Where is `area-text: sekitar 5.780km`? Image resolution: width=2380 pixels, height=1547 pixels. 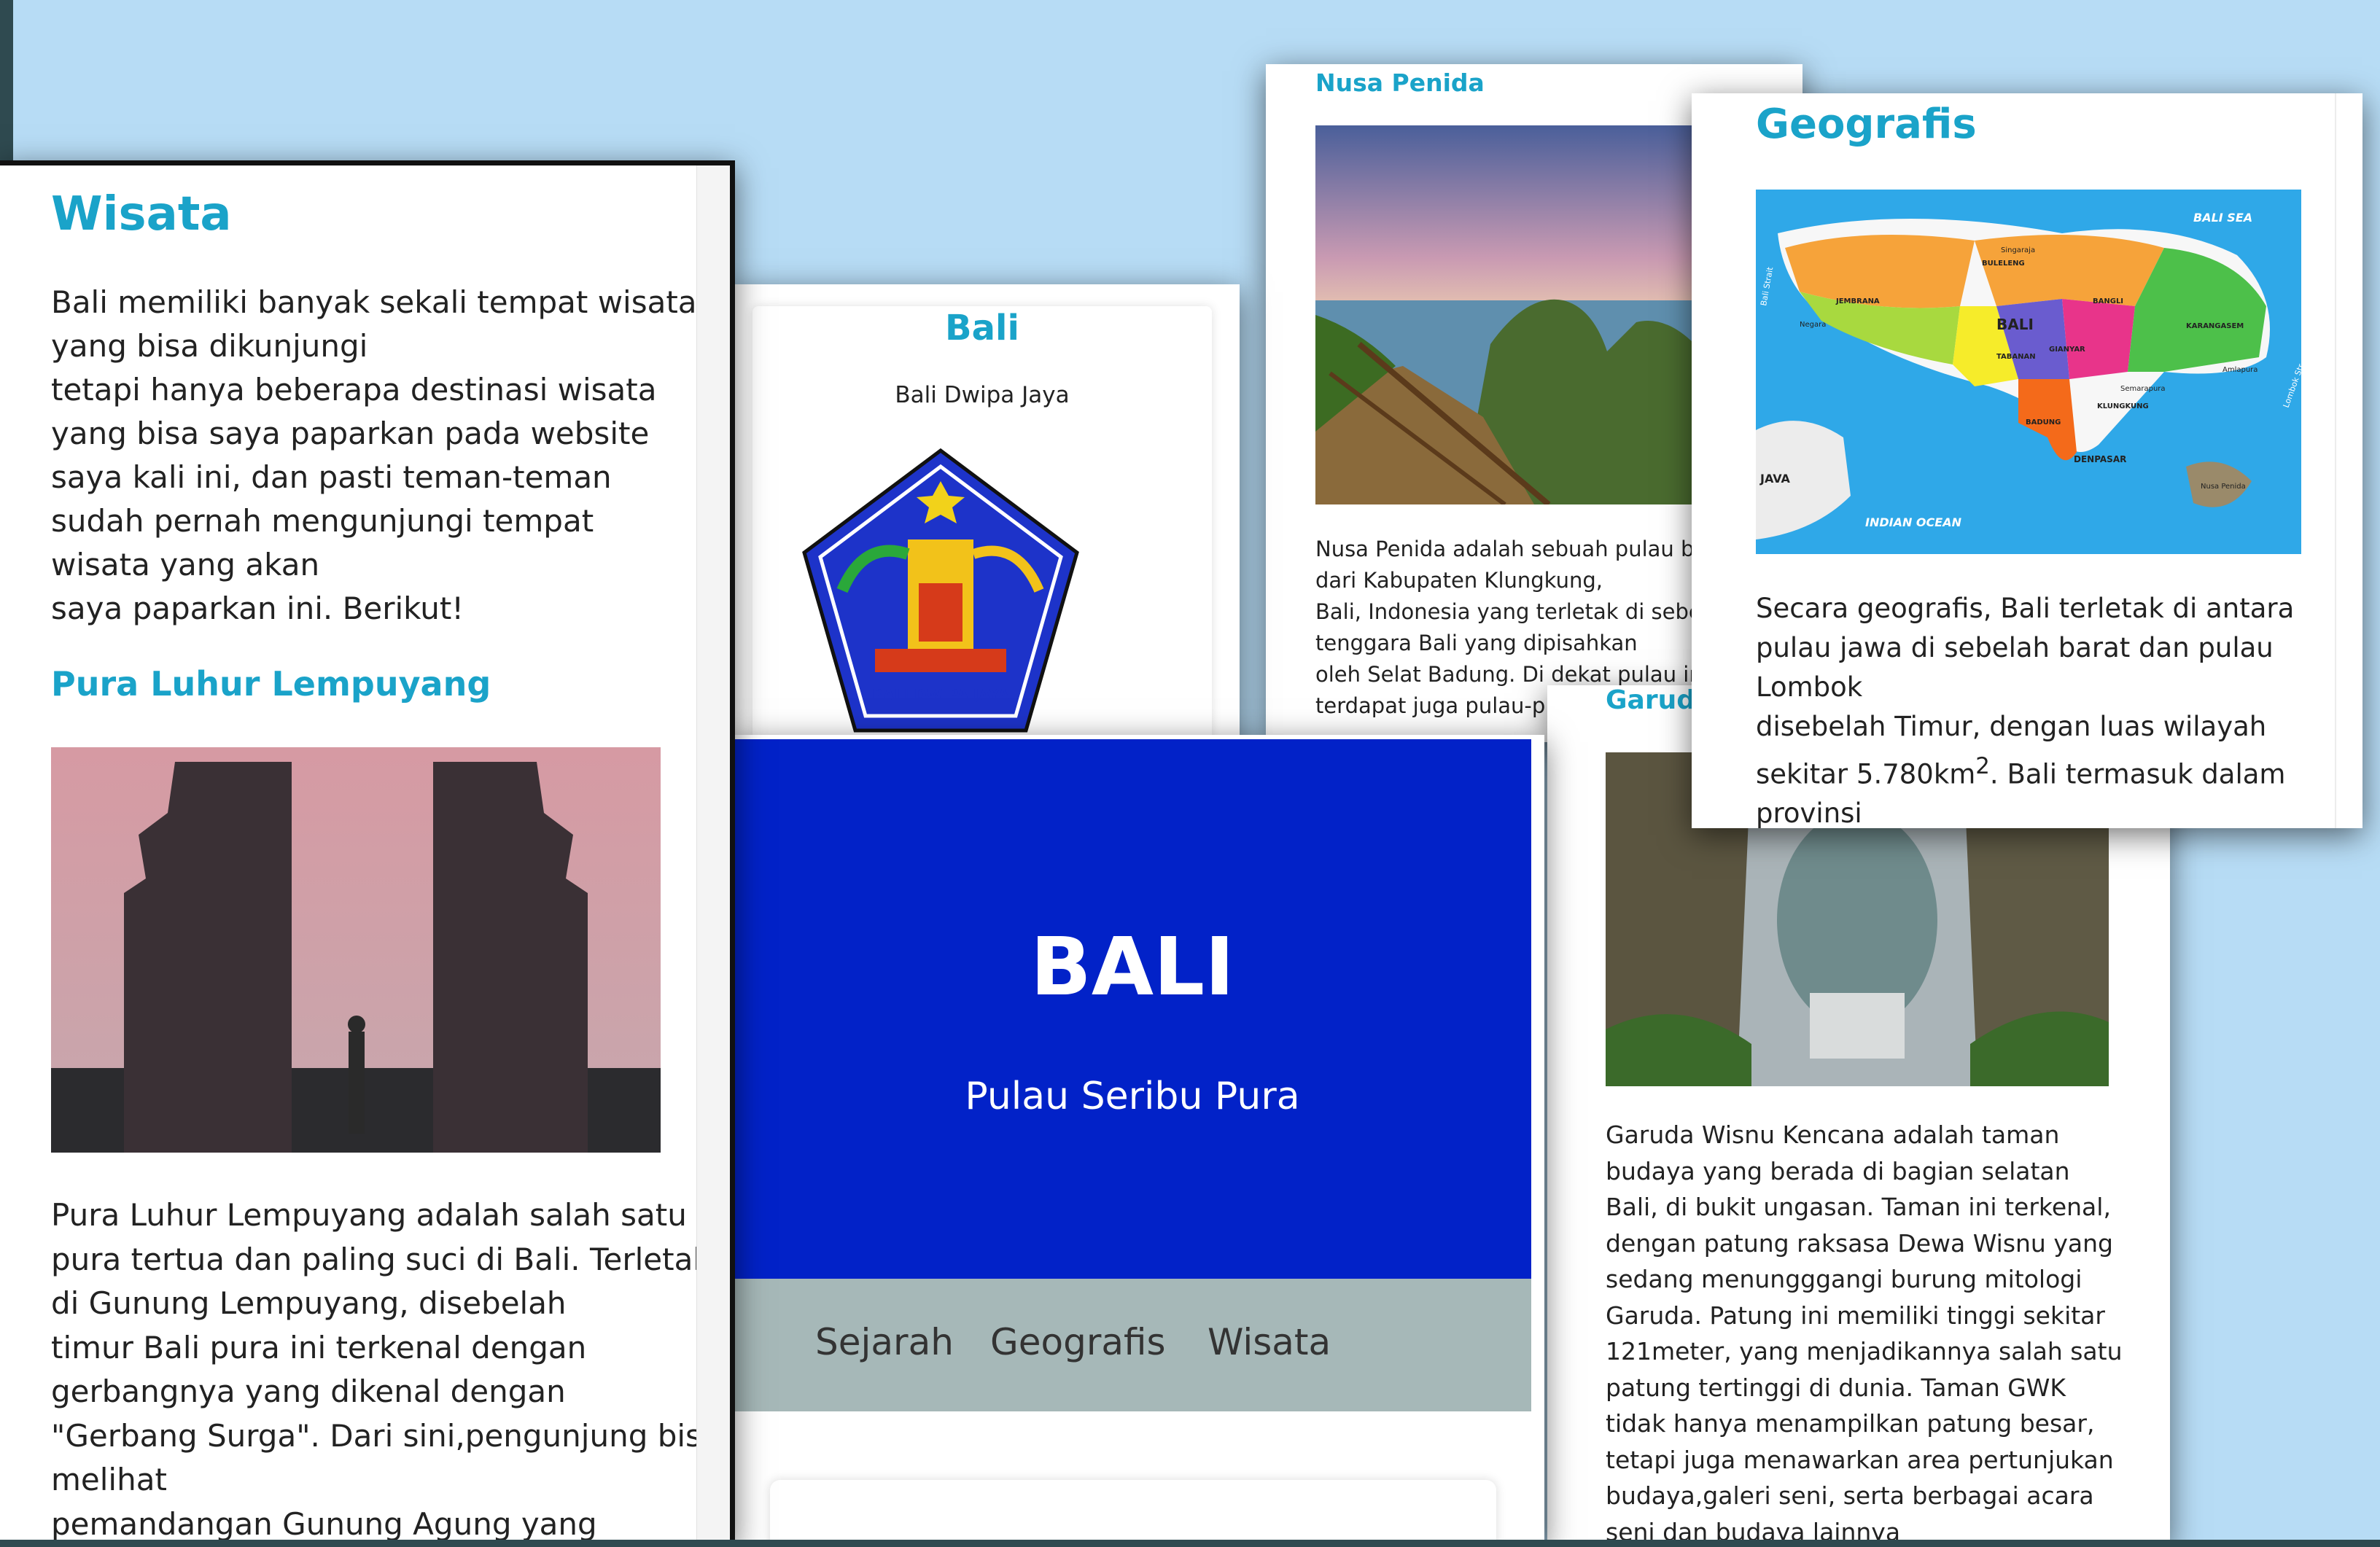 area-text: sekitar 5.780km is located at coordinates (1866, 774).